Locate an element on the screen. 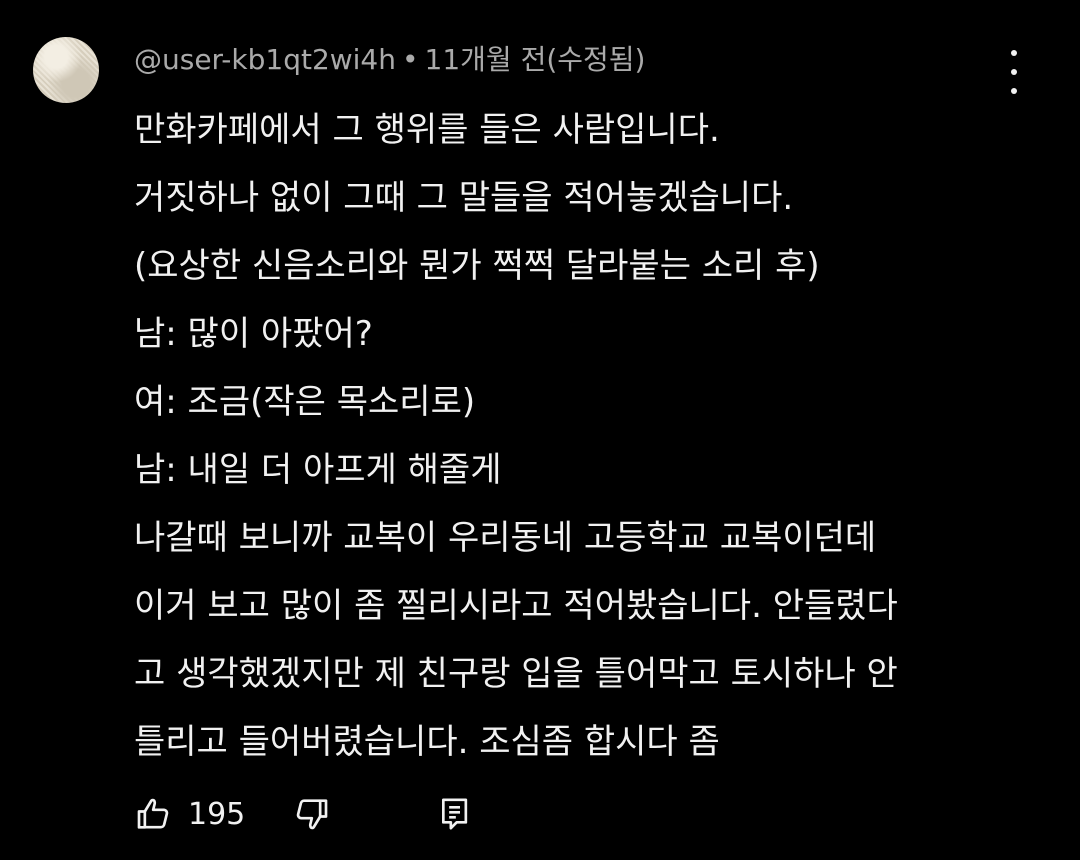 The height and width of the screenshot is (860, 1080). like-button is located at coordinates (154, 814).